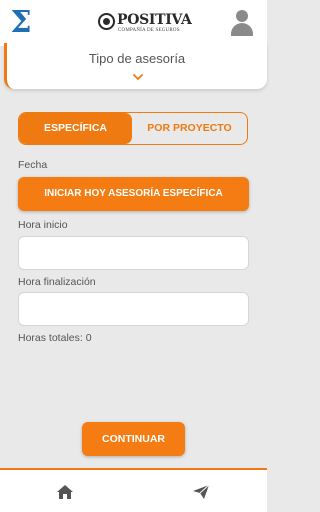 This screenshot has width=320, height=512. I want to click on sigma-icon: Σ, so click(21, 23).